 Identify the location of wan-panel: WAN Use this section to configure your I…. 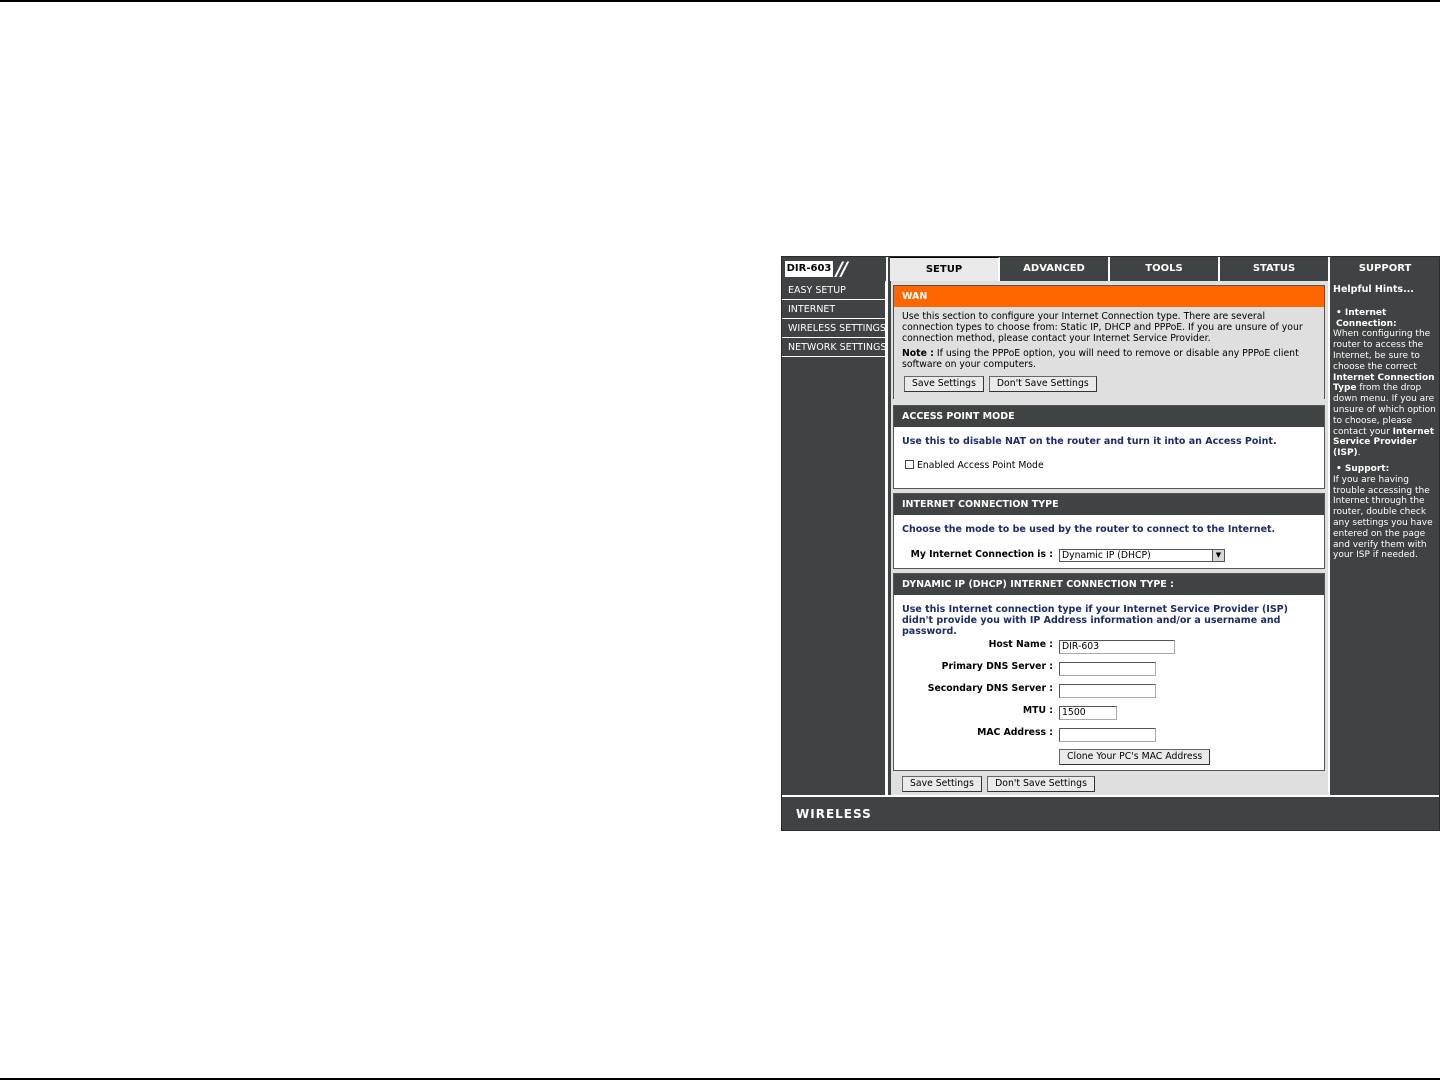
(1109, 342).